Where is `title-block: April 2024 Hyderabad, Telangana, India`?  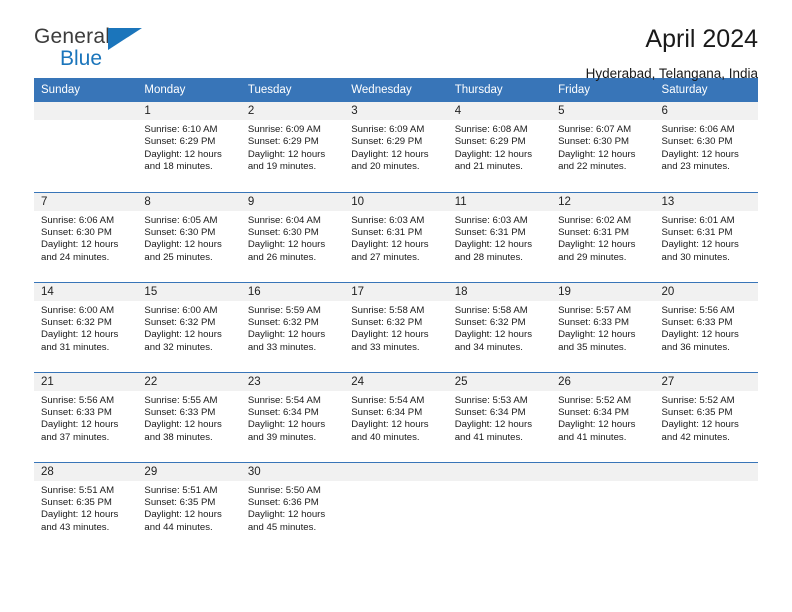 title-block: April 2024 Hyderabad, Telangana, India is located at coordinates (672, 52).